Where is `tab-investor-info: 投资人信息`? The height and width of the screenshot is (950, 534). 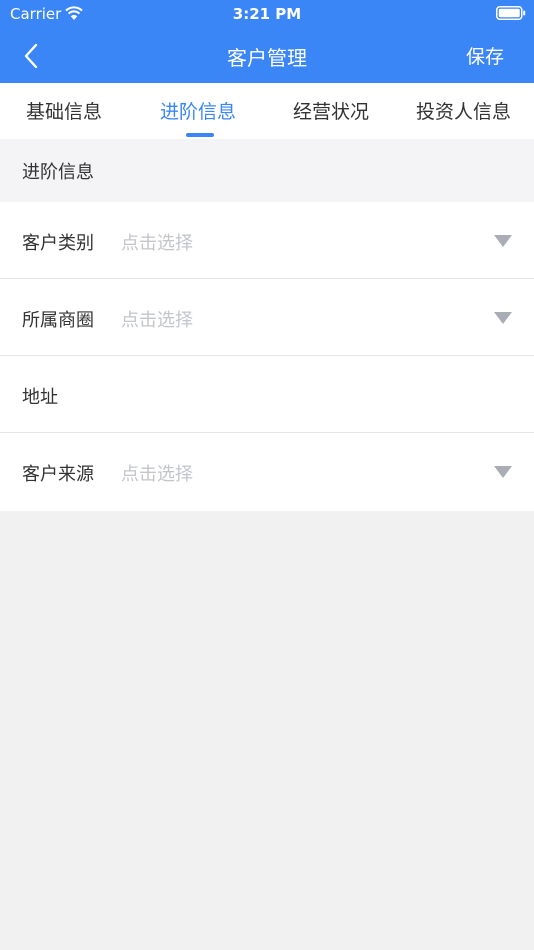 tab-investor-info: 投资人信息 is located at coordinates (463, 110).